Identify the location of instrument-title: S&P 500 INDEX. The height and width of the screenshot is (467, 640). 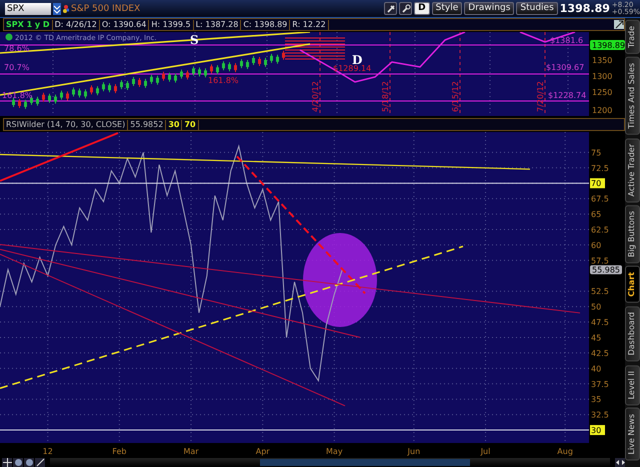
(105, 9).